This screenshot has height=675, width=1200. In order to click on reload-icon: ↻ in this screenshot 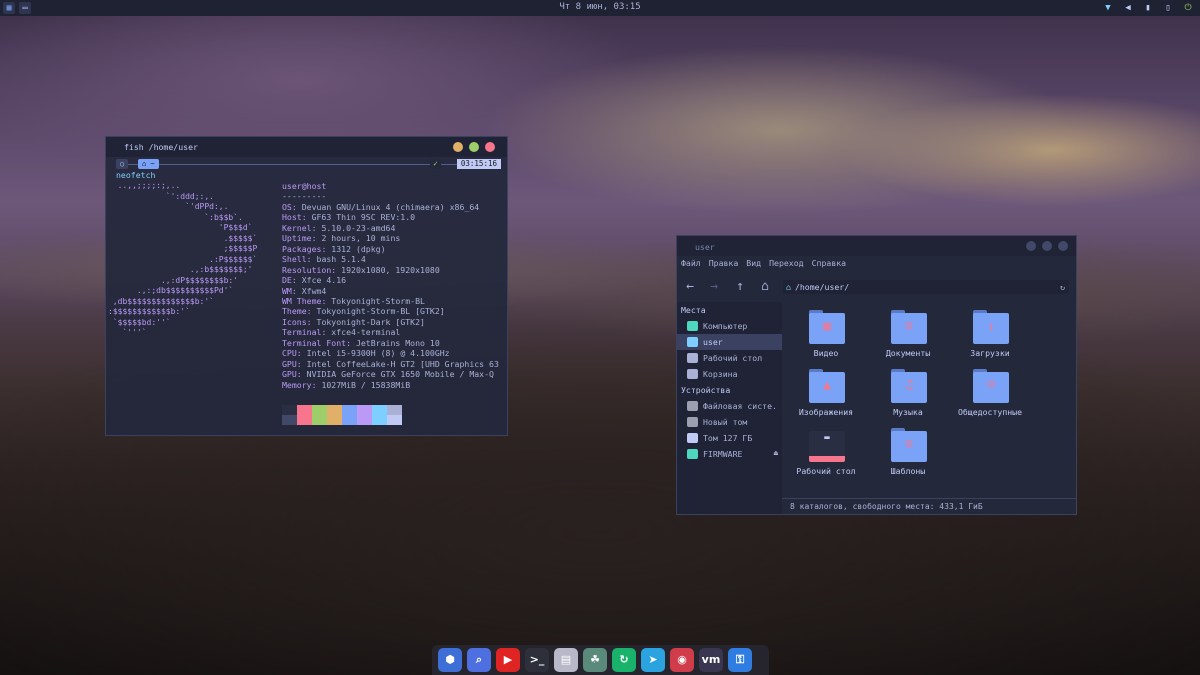, I will do `click(1062, 287)`.